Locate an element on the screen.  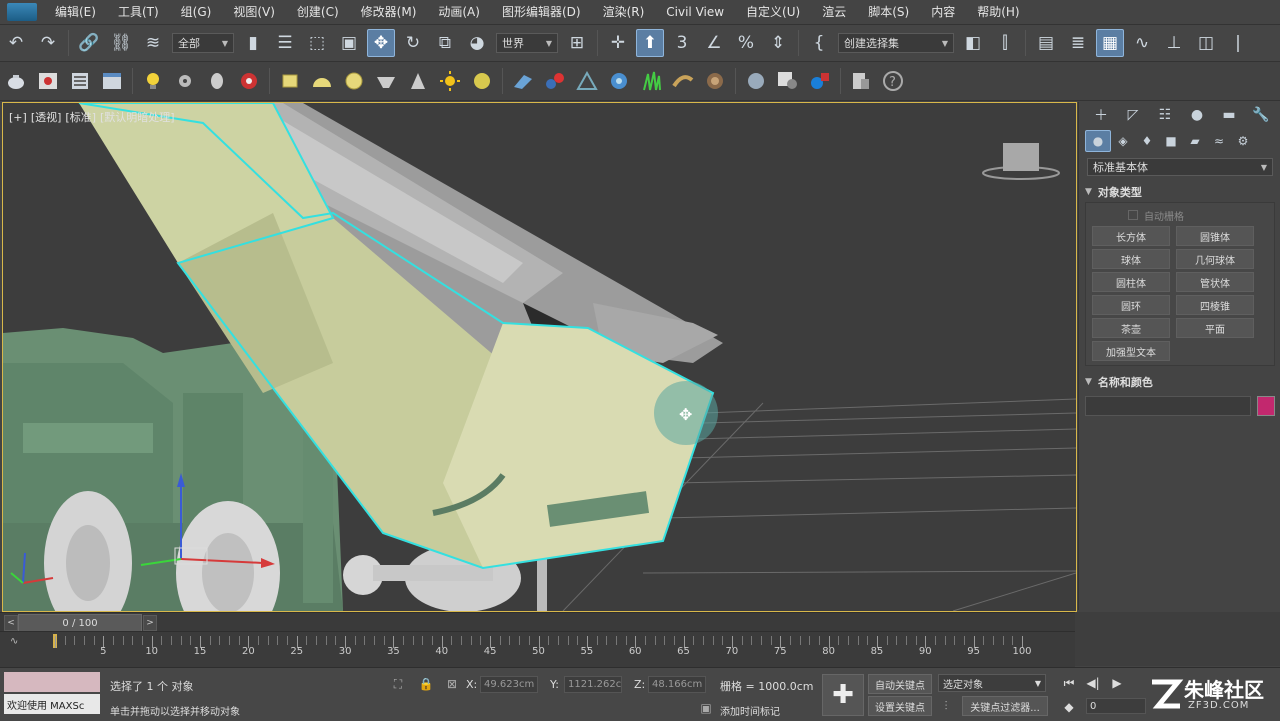
list-icon is located at coordinates (80, 81).